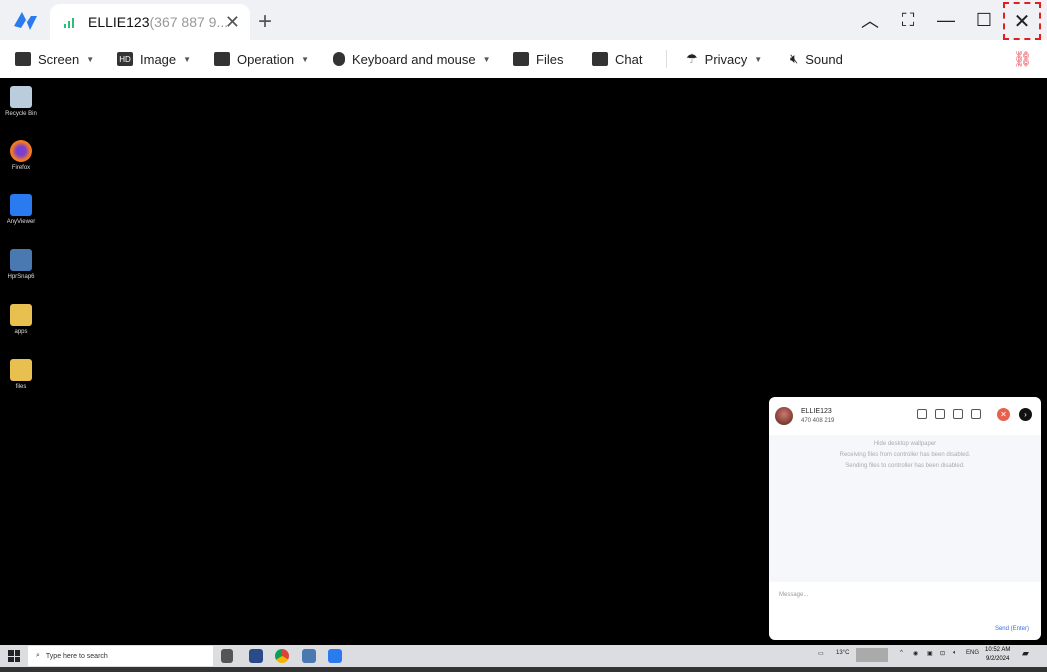 The image size is (1047, 672). What do you see at coordinates (59, 59) in the screenshot?
I see `screen-label: Screen` at bounding box center [59, 59].